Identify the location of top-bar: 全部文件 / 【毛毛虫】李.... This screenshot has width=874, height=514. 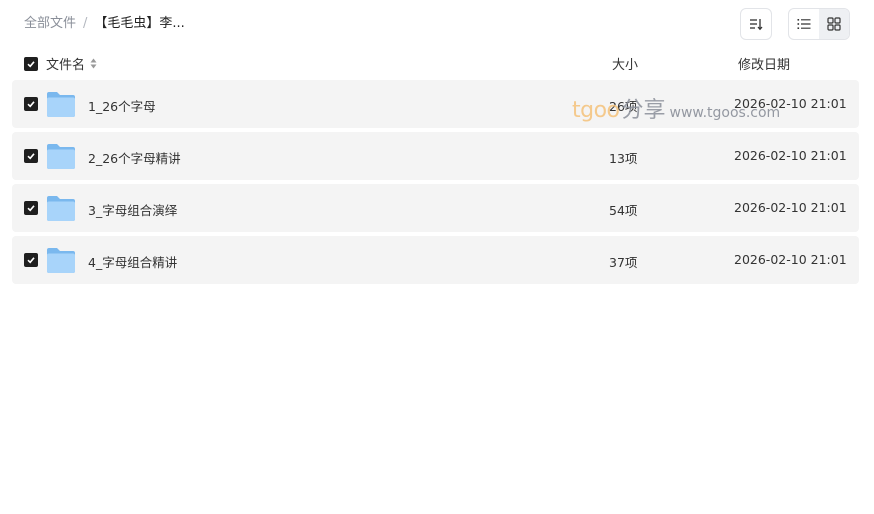
(437, 24).